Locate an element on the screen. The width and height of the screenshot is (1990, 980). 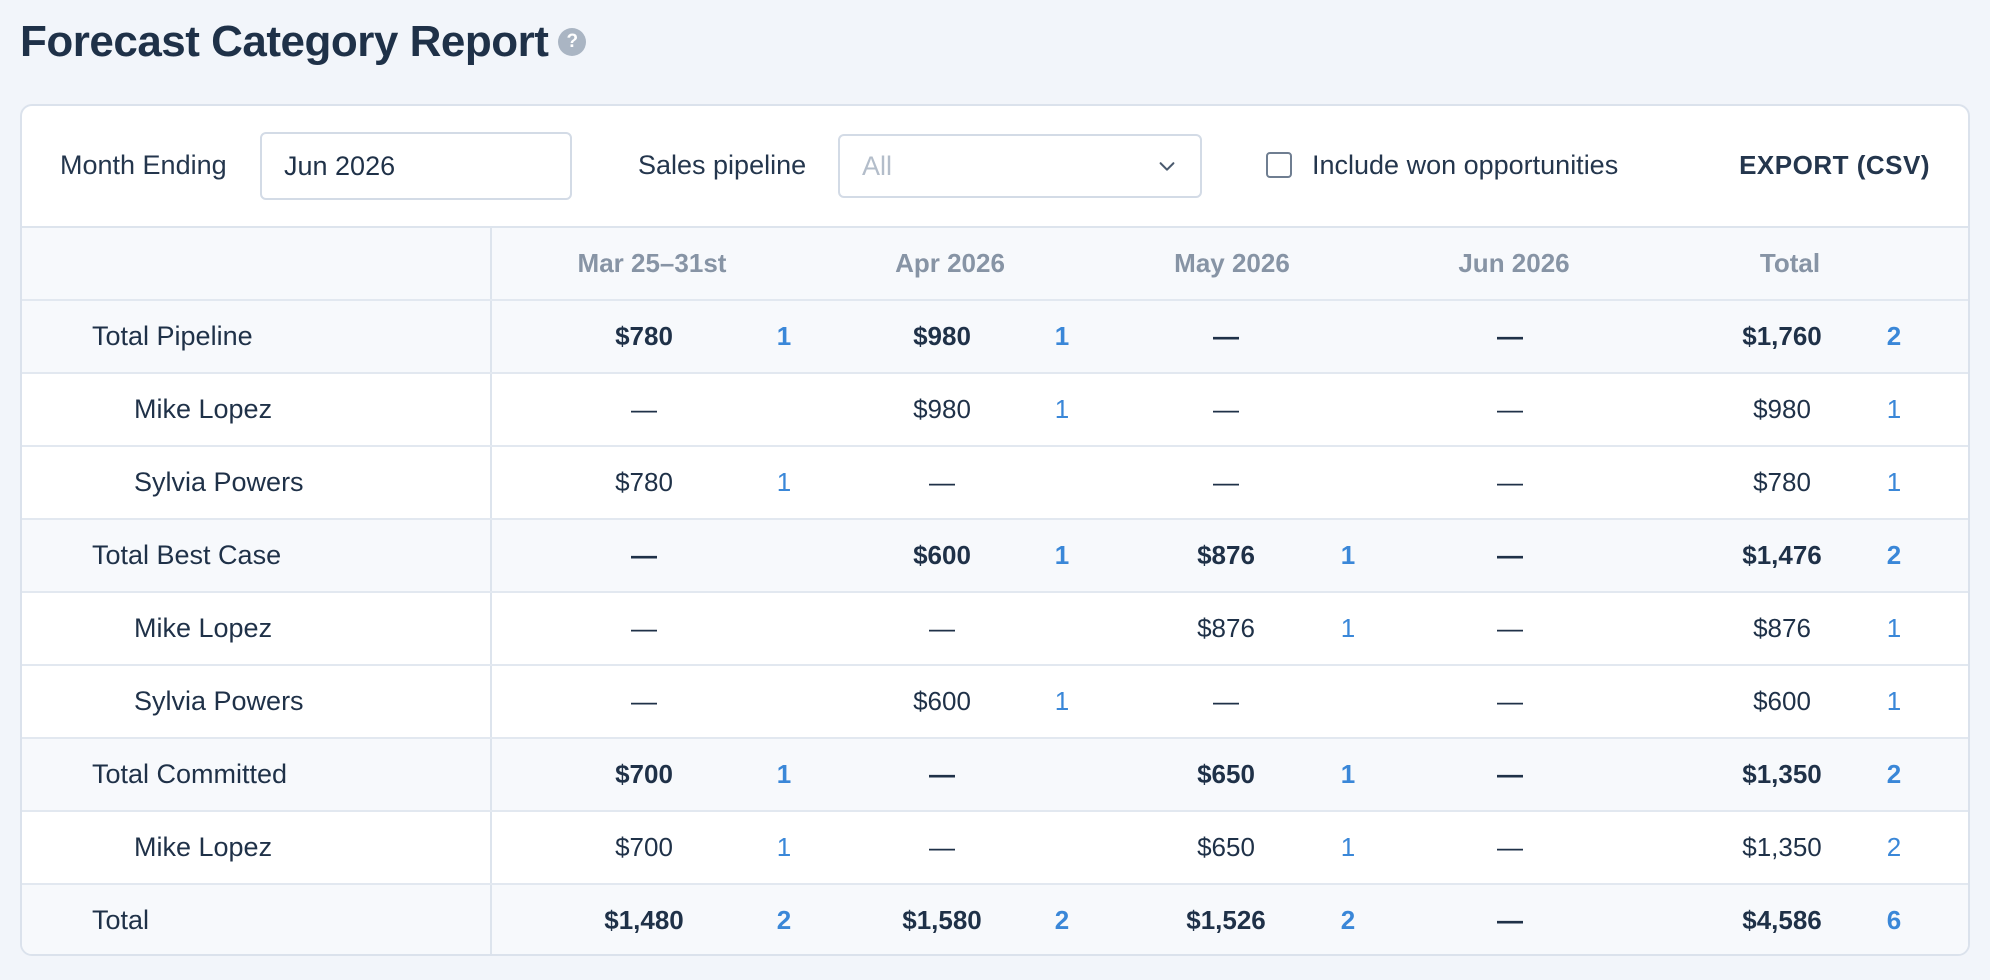
row-label-cell: Total Committed is located at coordinates (257, 774).